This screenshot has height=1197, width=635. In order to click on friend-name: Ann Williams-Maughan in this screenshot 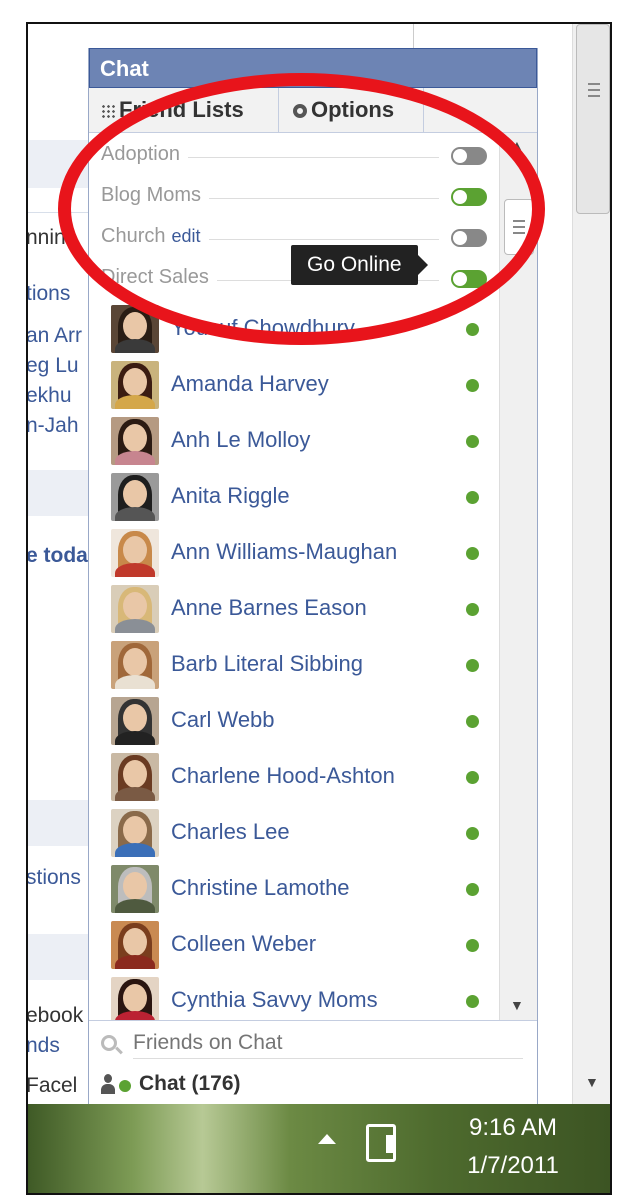, I will do `click(284, 551)`.